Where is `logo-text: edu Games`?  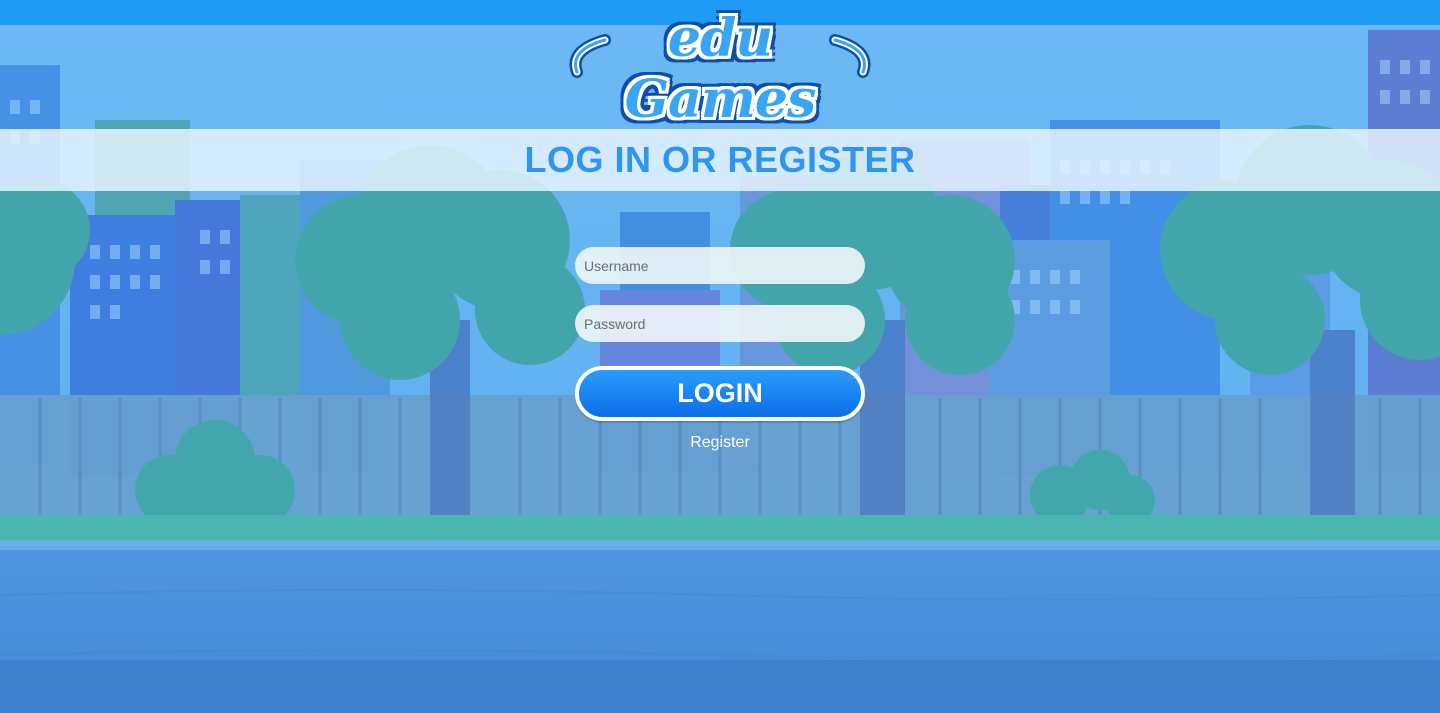 logo-text: edu Games is located at coordinates (720, 69).